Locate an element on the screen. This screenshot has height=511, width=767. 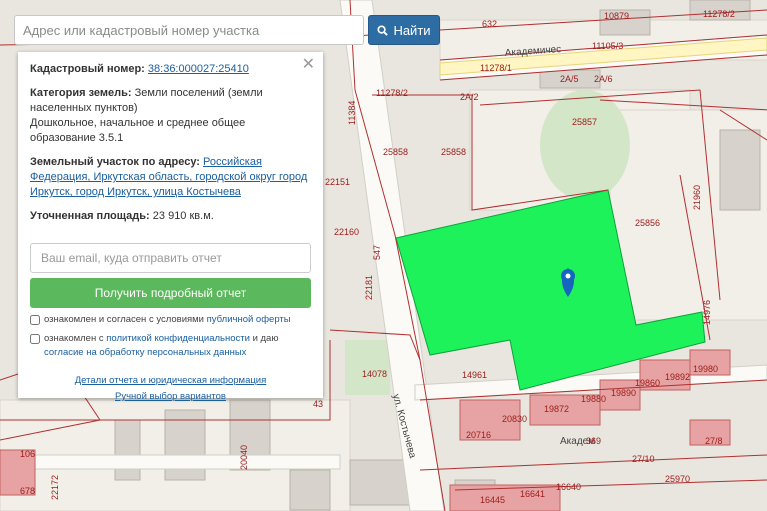
parcel-number: 21960 is located at coordinates (697, 197).